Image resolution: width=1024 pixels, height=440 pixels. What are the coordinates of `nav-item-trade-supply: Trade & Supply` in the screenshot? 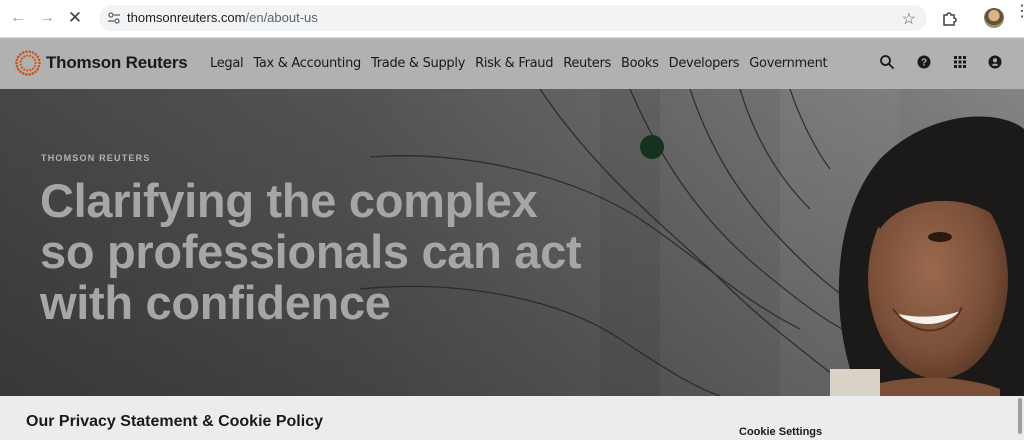 It's located at (418, 63).